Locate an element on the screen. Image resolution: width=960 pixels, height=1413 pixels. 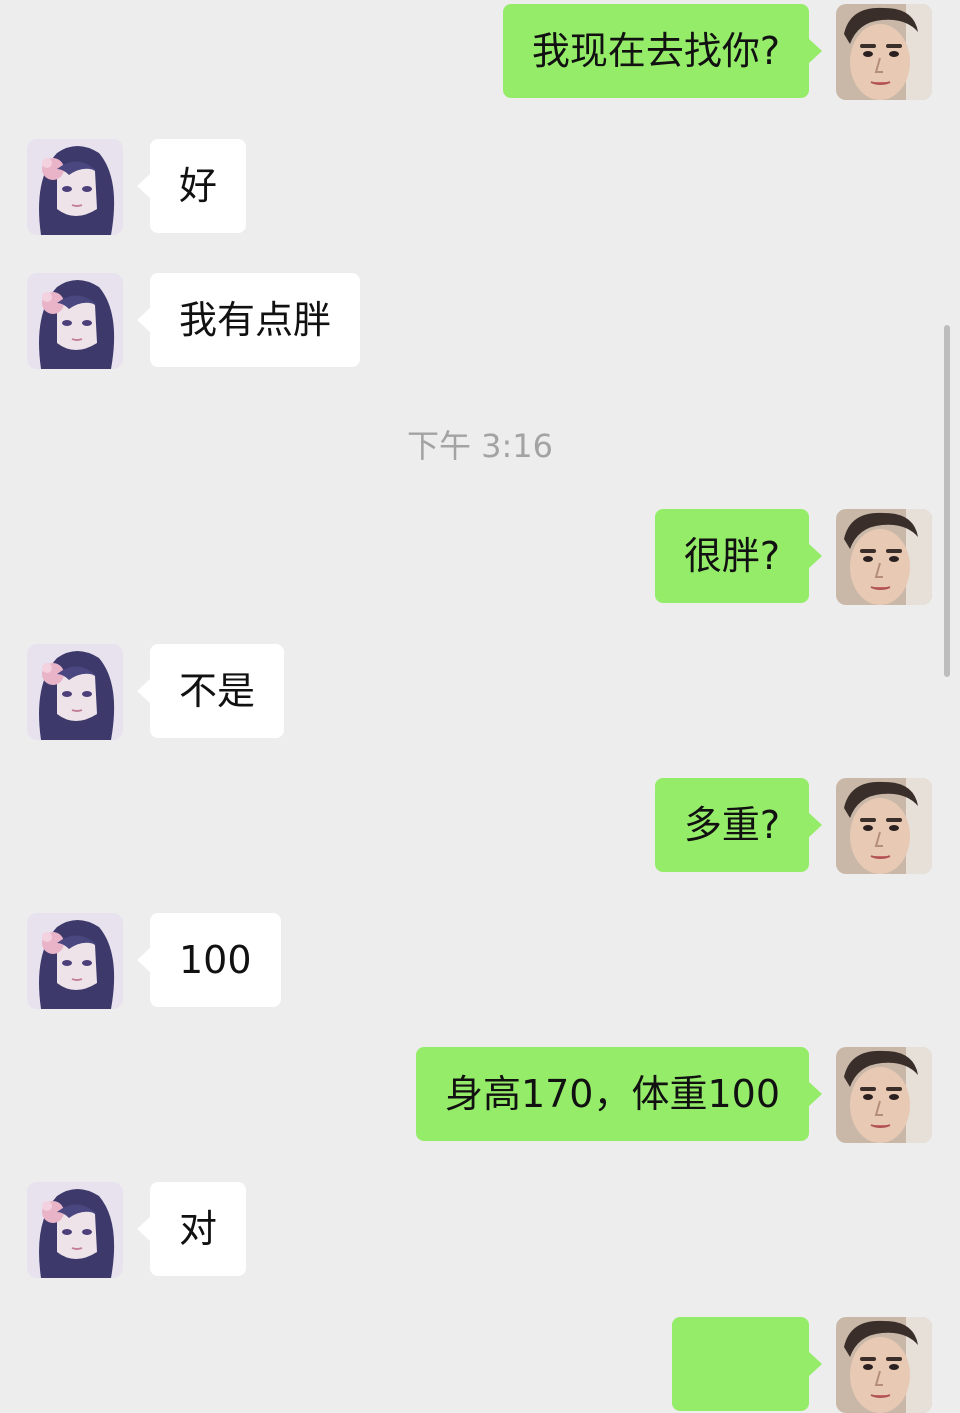
sent-message-bubble: 我现在去找你? is located at coordinates (662, 51).